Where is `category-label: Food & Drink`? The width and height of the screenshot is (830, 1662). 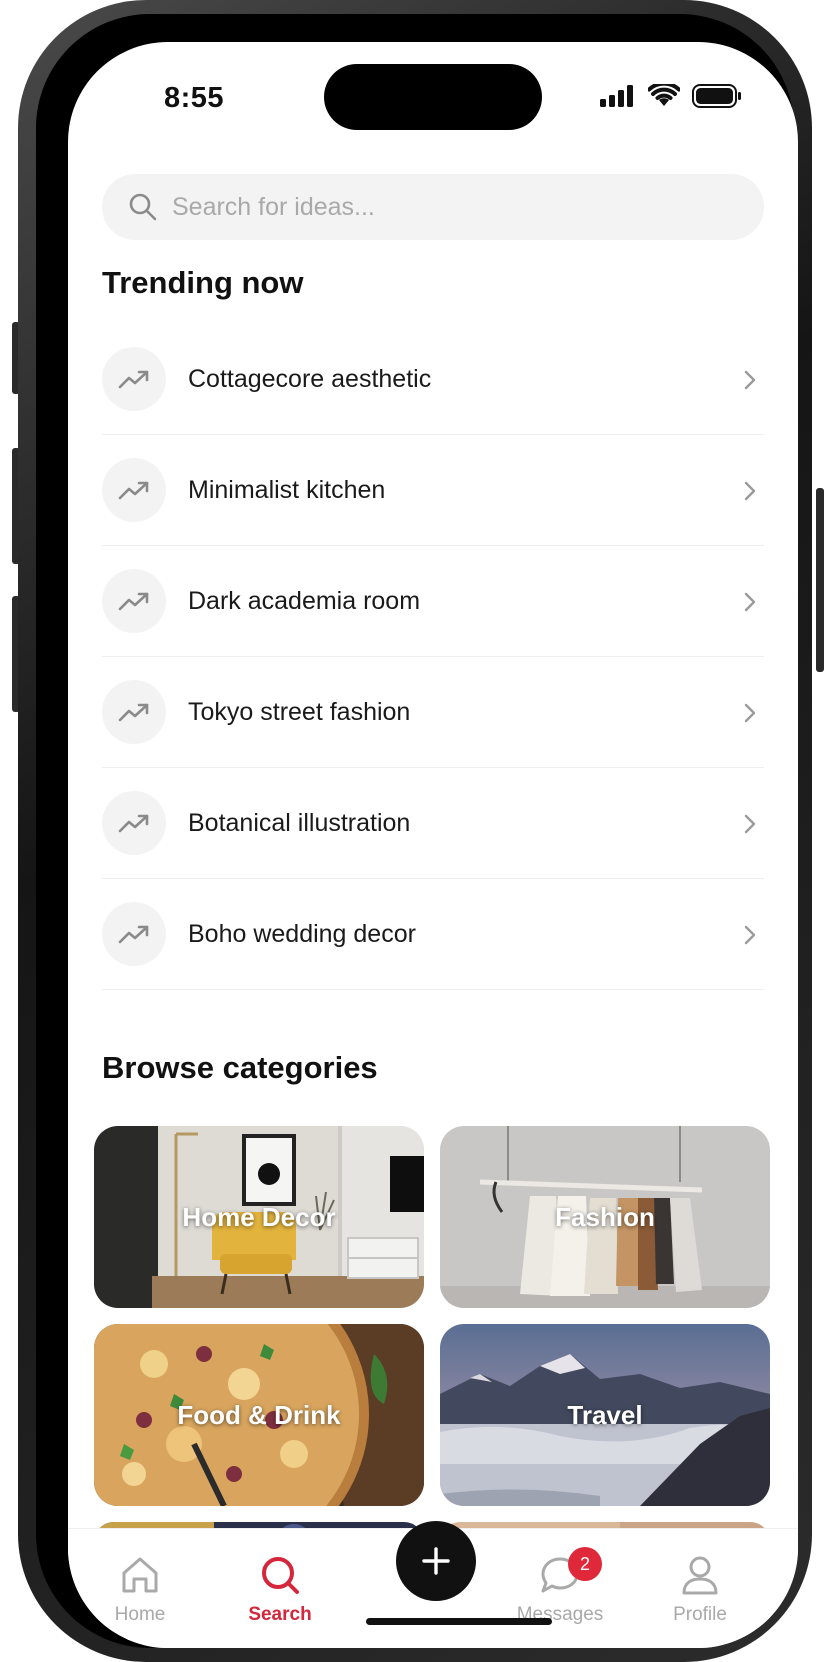
category-label: Food & Drink is located at coordinates (259, 1414).